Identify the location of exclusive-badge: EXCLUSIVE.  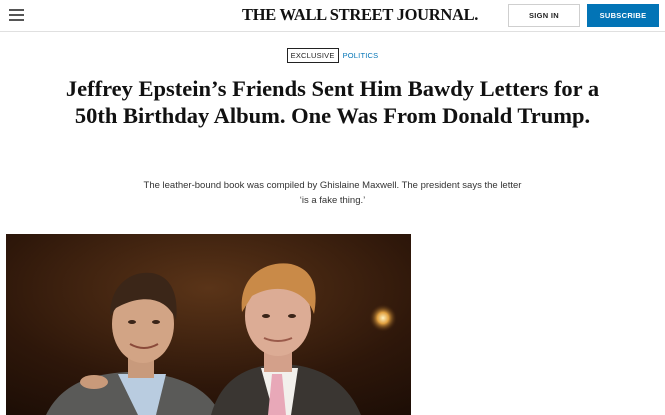
(312, 55).